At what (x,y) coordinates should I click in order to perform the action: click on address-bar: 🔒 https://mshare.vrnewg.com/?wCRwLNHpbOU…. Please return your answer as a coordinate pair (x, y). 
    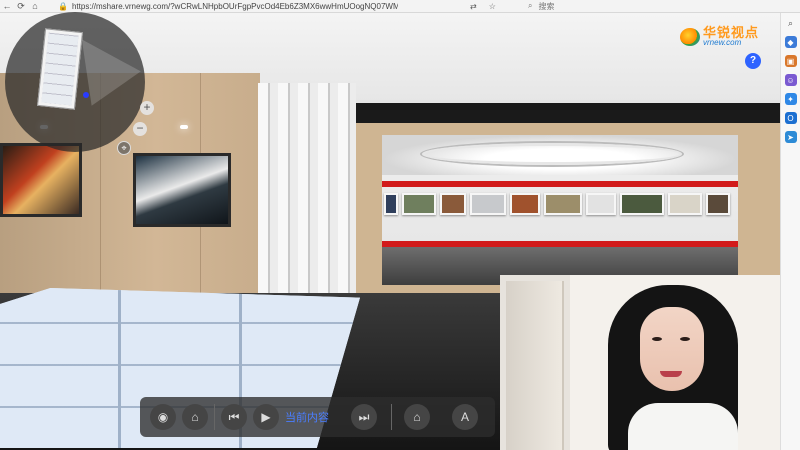
    Looking at the image, I should click on (228, 6).